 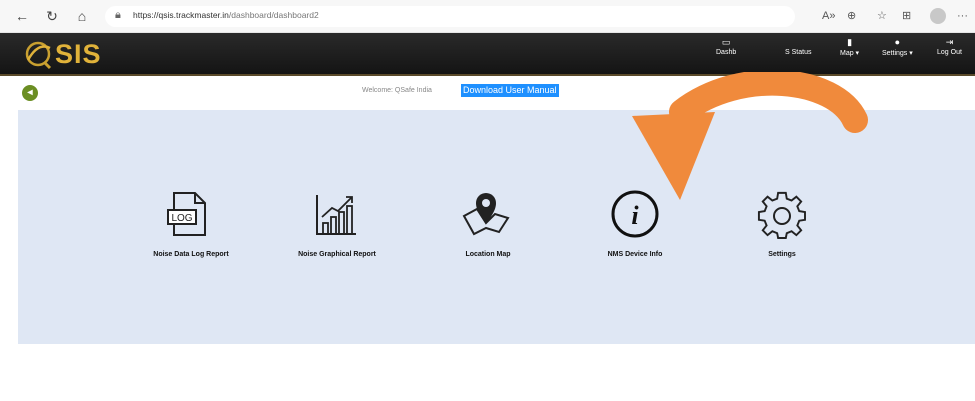 What do you see at coordinates (118, 15) in the screenshot?
I see `lock-icon: 🔒︎` at bounding box center [118, 15].